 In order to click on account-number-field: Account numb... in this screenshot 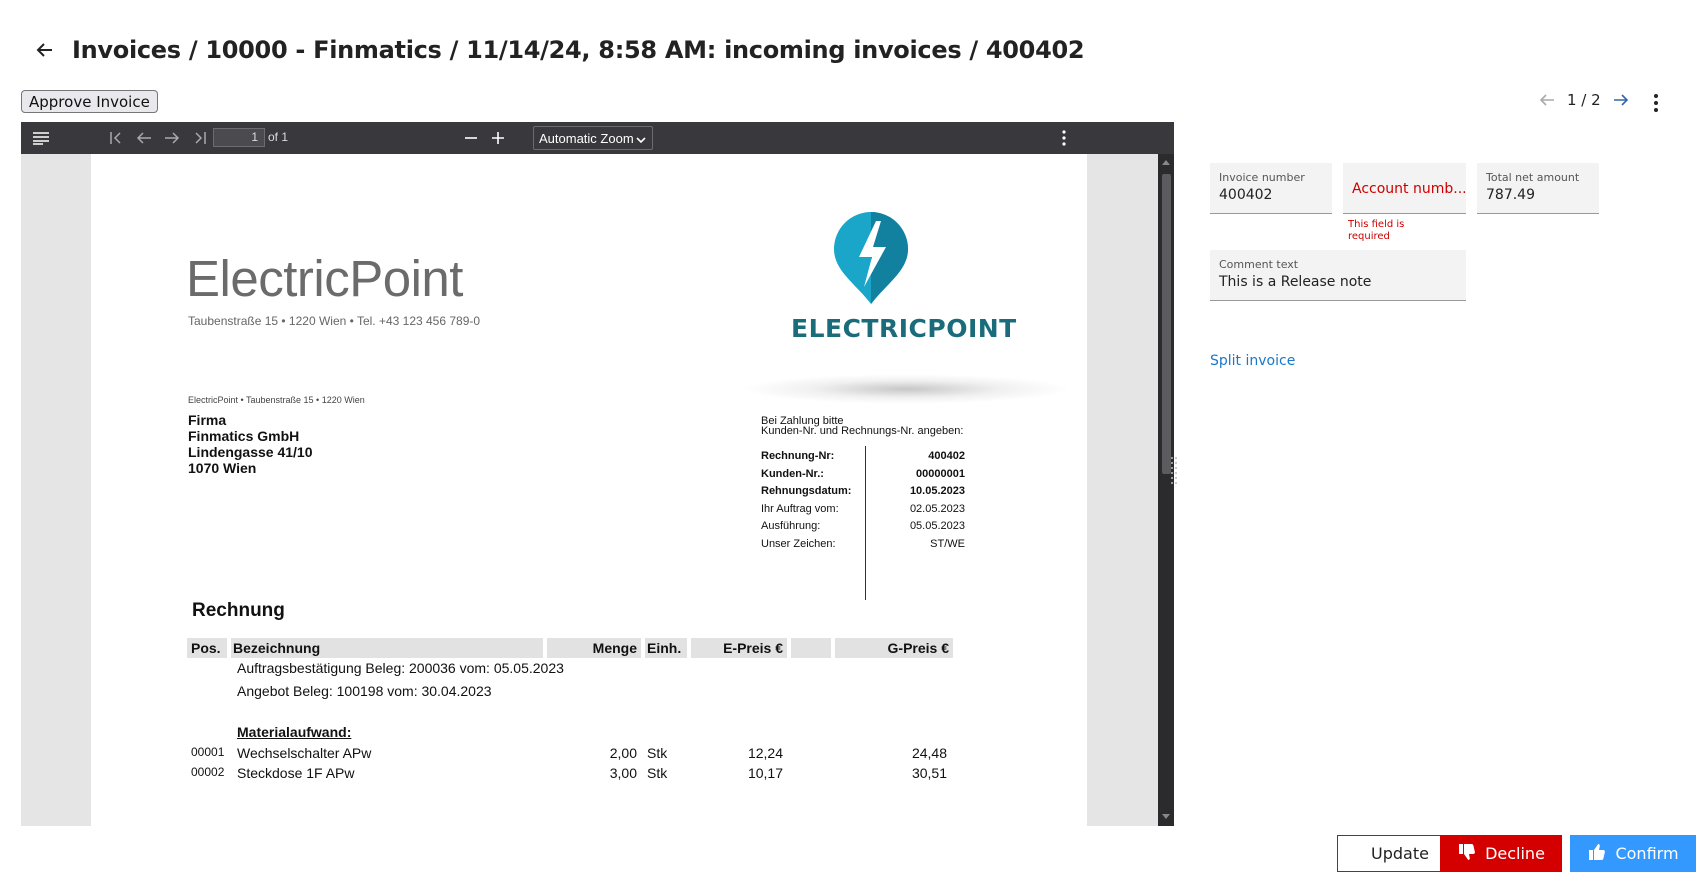, I will do `click(1405, 188)`.